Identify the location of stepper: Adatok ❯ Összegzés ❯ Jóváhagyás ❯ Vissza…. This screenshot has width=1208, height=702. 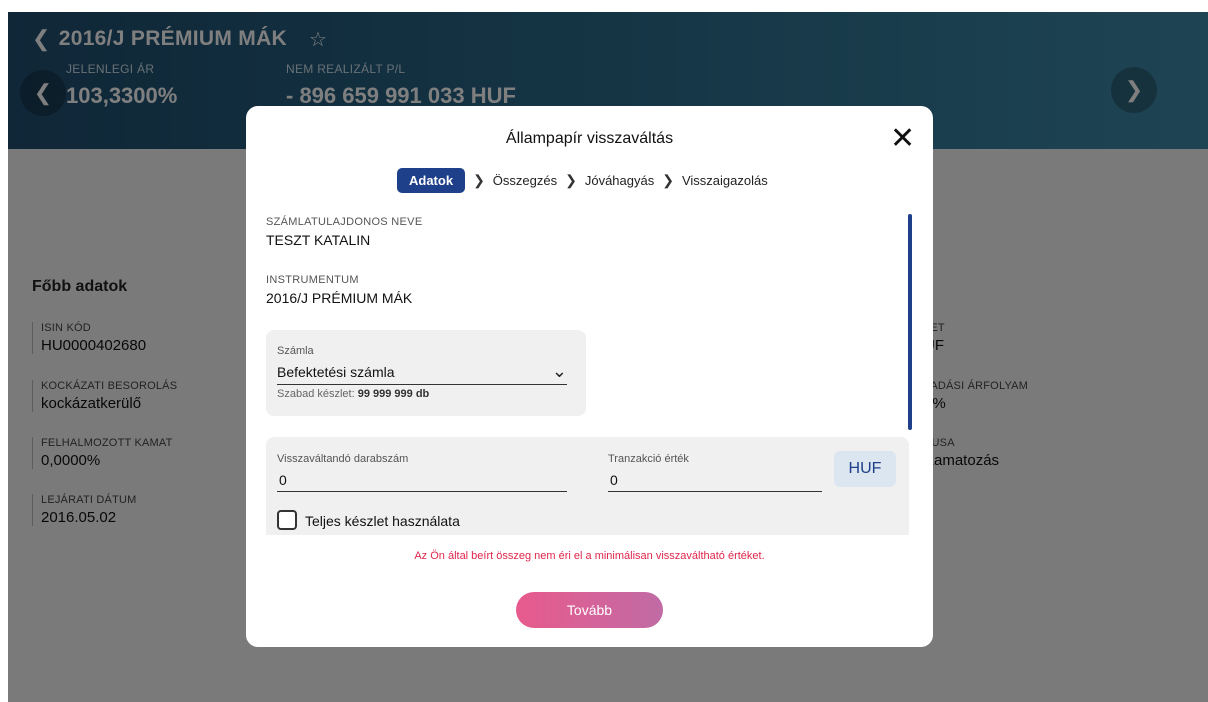
(582, 180).